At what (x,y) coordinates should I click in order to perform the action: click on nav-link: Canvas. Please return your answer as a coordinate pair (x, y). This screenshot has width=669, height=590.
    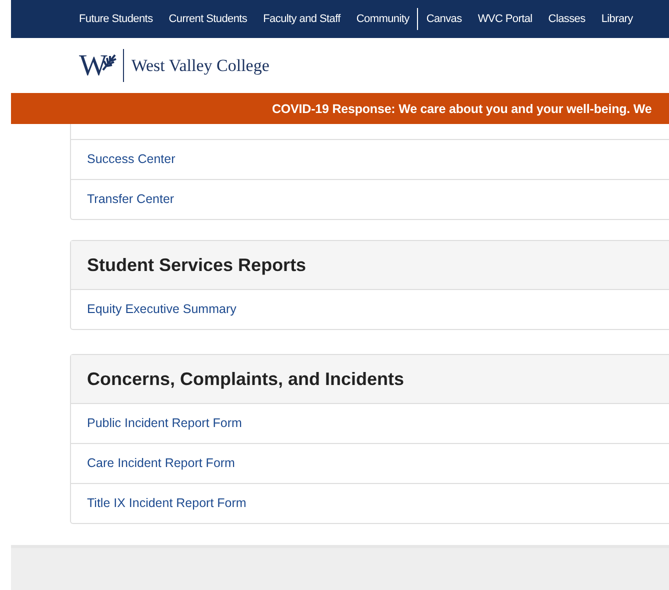
    Looking at the image, I should click on (444, 19).